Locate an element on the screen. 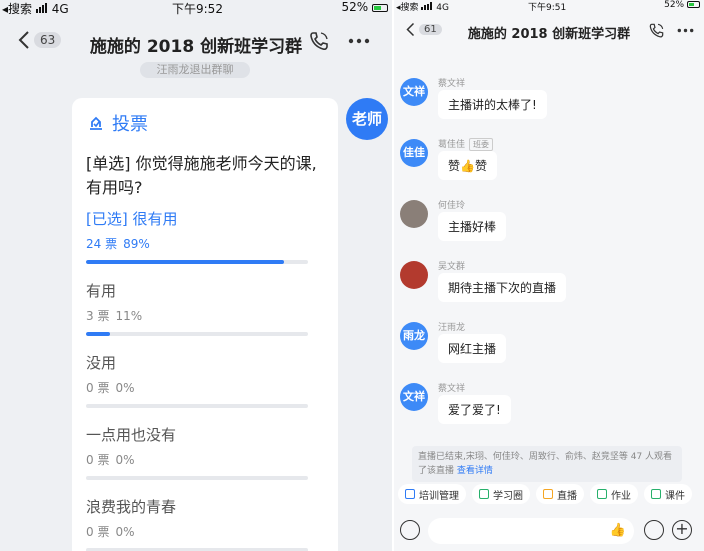 The height and width of the screenshot is (551, 704). poll-option: 一点用也没有 0 票 0% is located at coordinates (197, 452).